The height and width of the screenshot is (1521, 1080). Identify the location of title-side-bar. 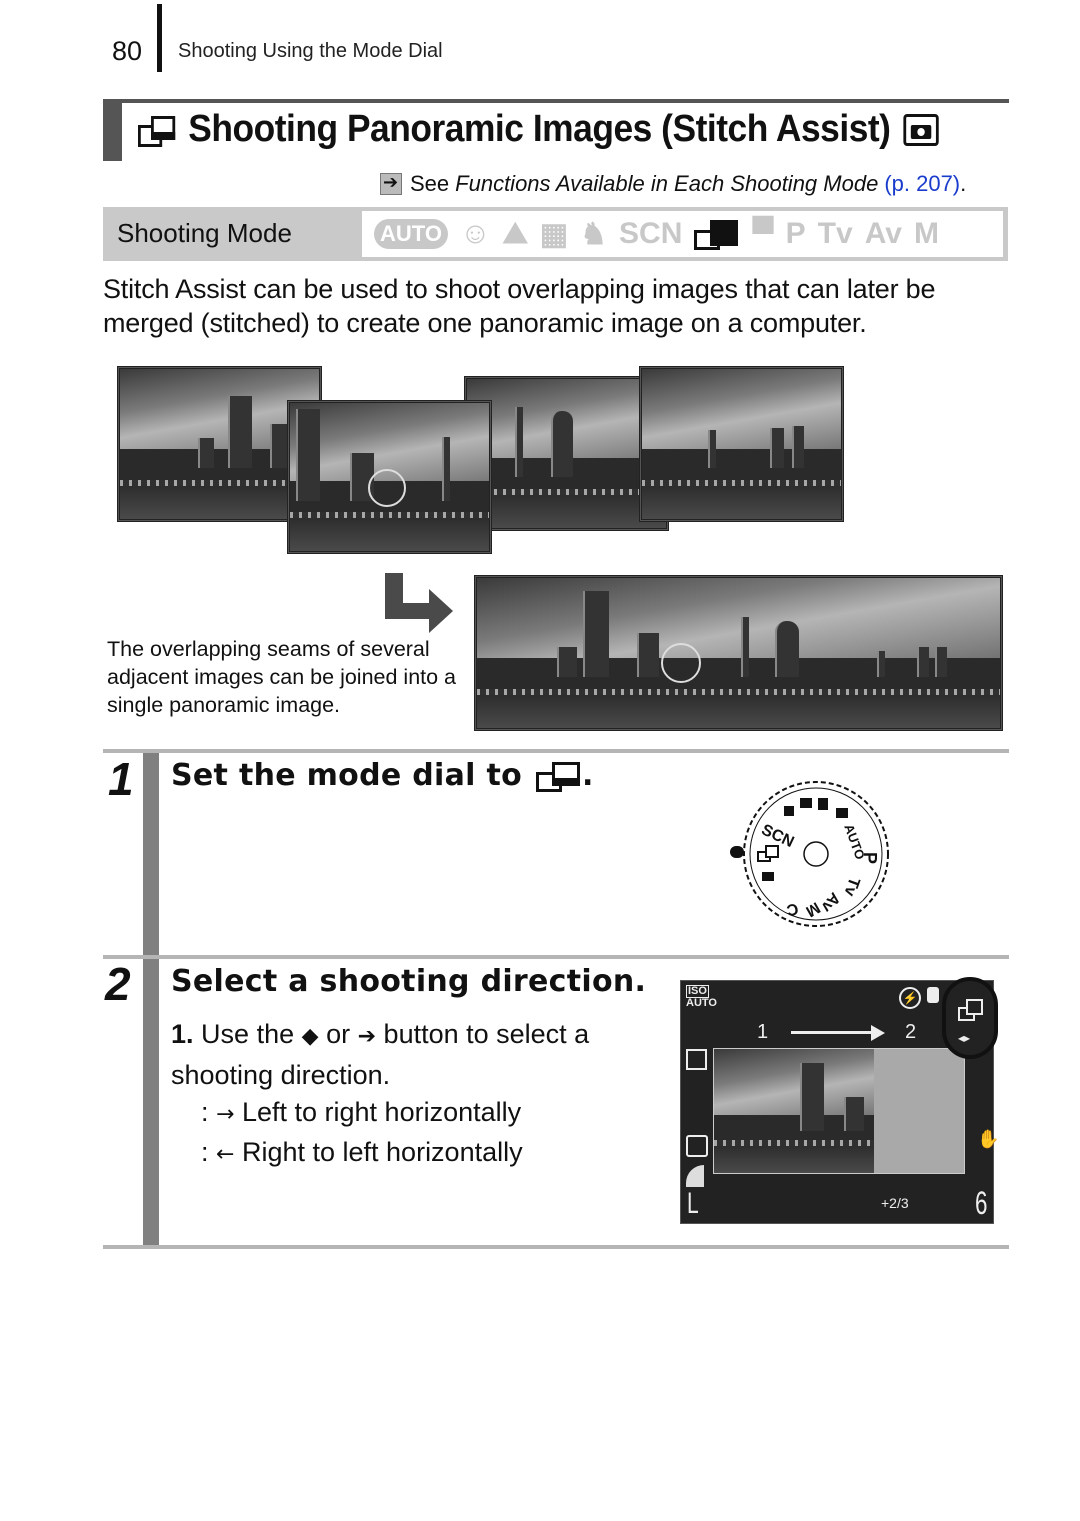
(112, 130).